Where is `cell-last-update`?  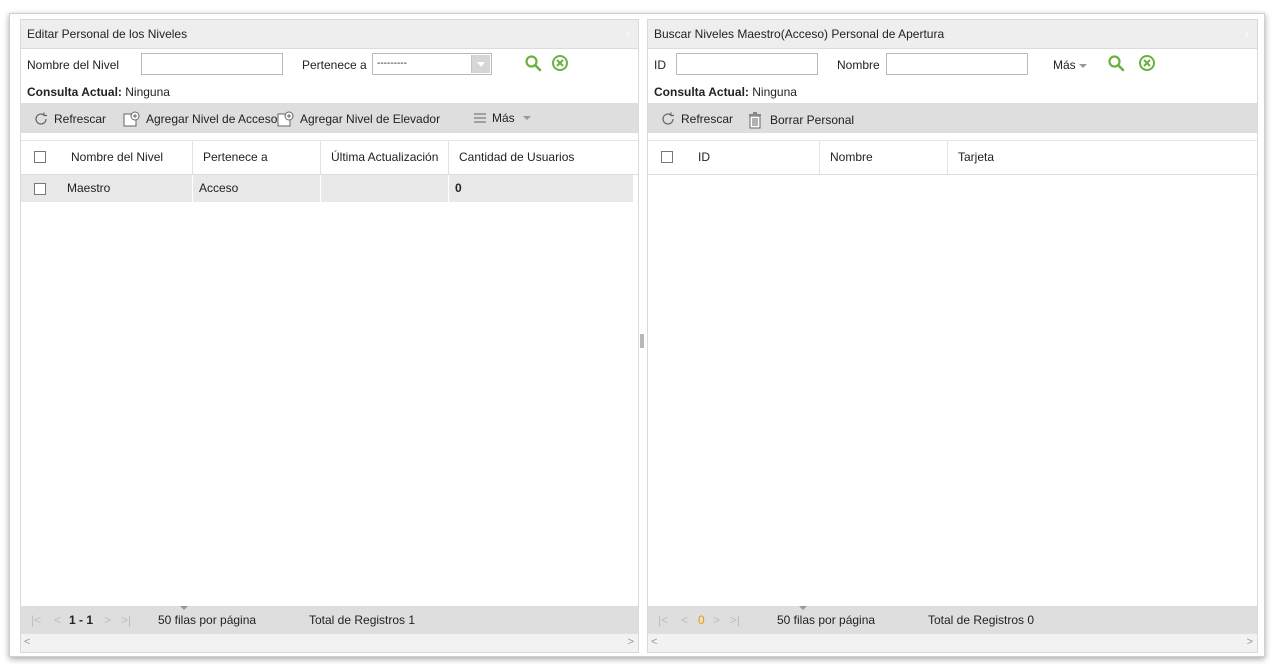
cell-last-update is located at coordinates (385, 188).